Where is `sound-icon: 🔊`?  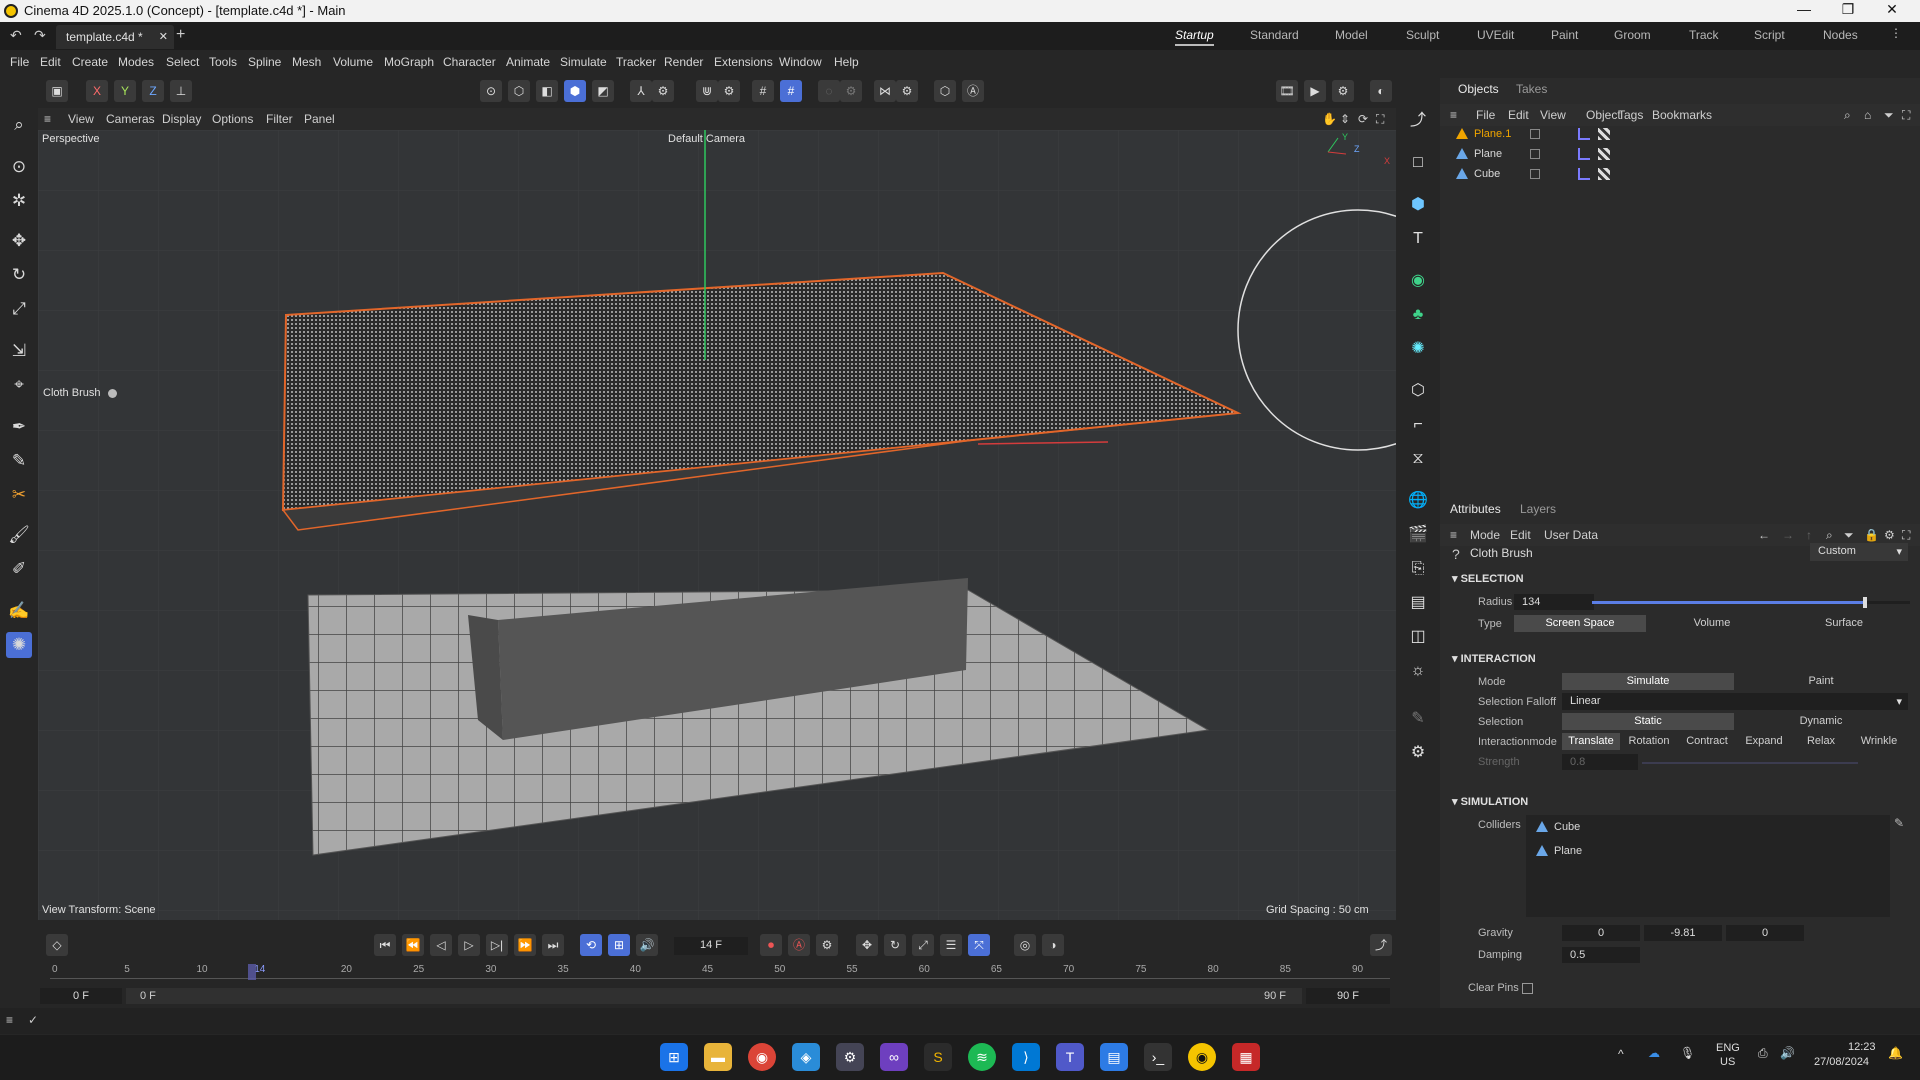
sound-icon: 🔊 is located at coordinates (647, 945).